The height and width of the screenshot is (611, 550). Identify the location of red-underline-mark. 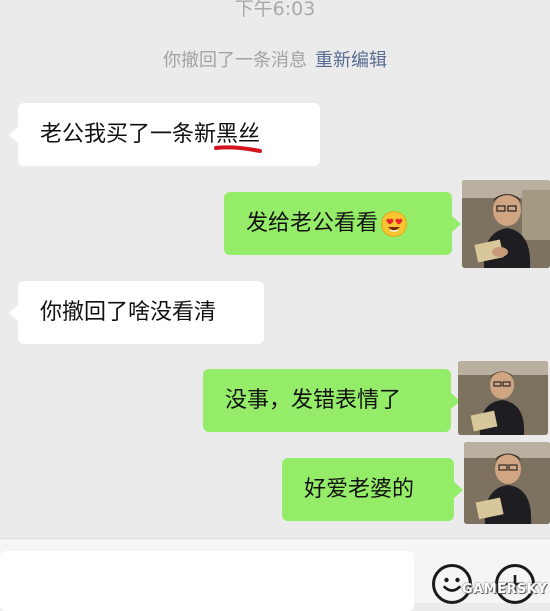
(238, 148).